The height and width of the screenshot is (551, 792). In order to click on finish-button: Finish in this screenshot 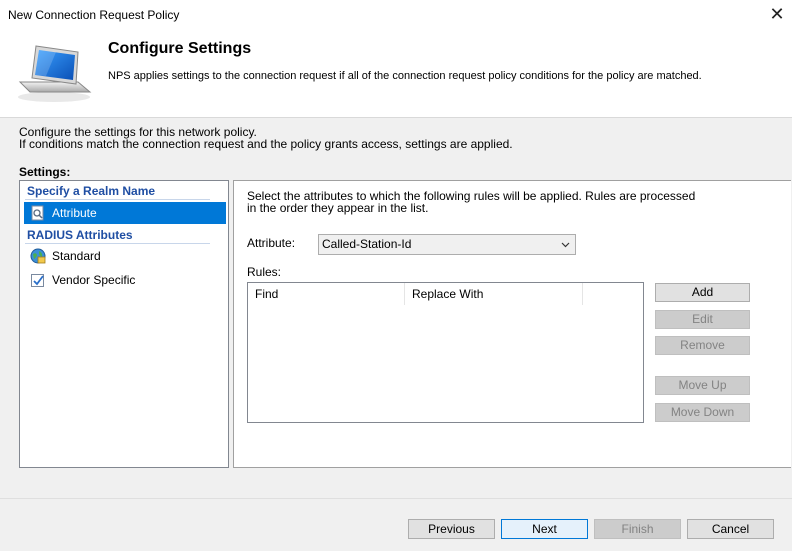, I will do `click(637, 529)`.